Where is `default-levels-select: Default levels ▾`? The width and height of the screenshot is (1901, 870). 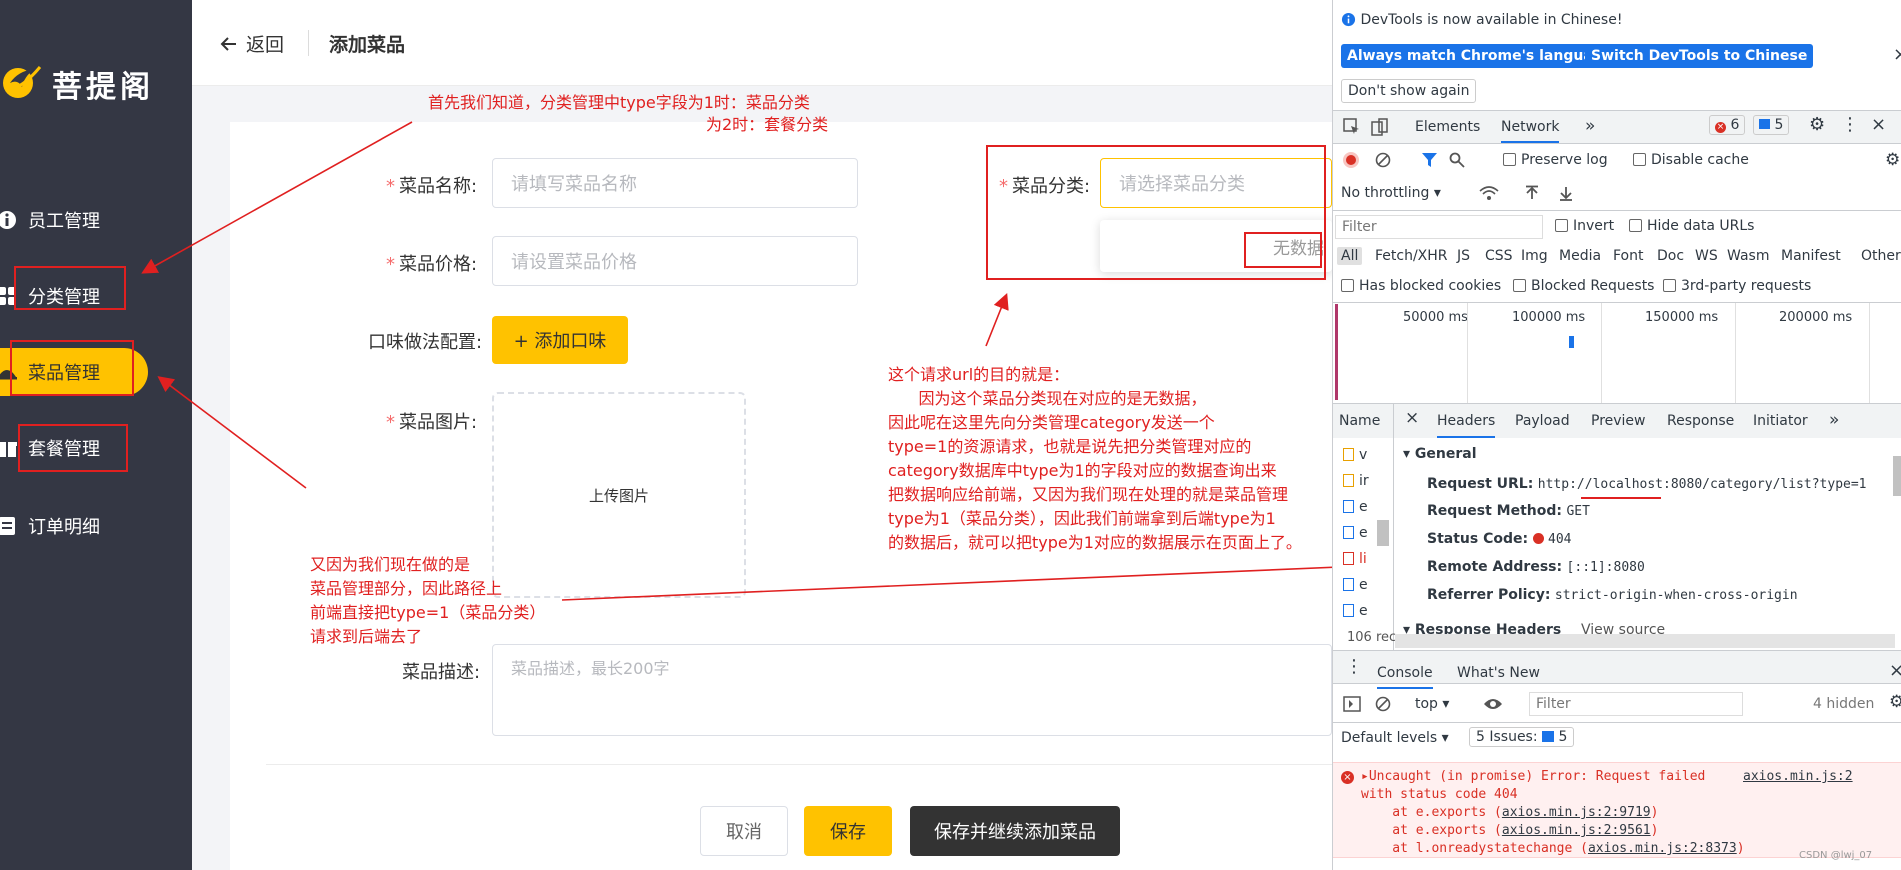
default-levels-select: Default levels ▾ is located at coordinates (1395, 738).